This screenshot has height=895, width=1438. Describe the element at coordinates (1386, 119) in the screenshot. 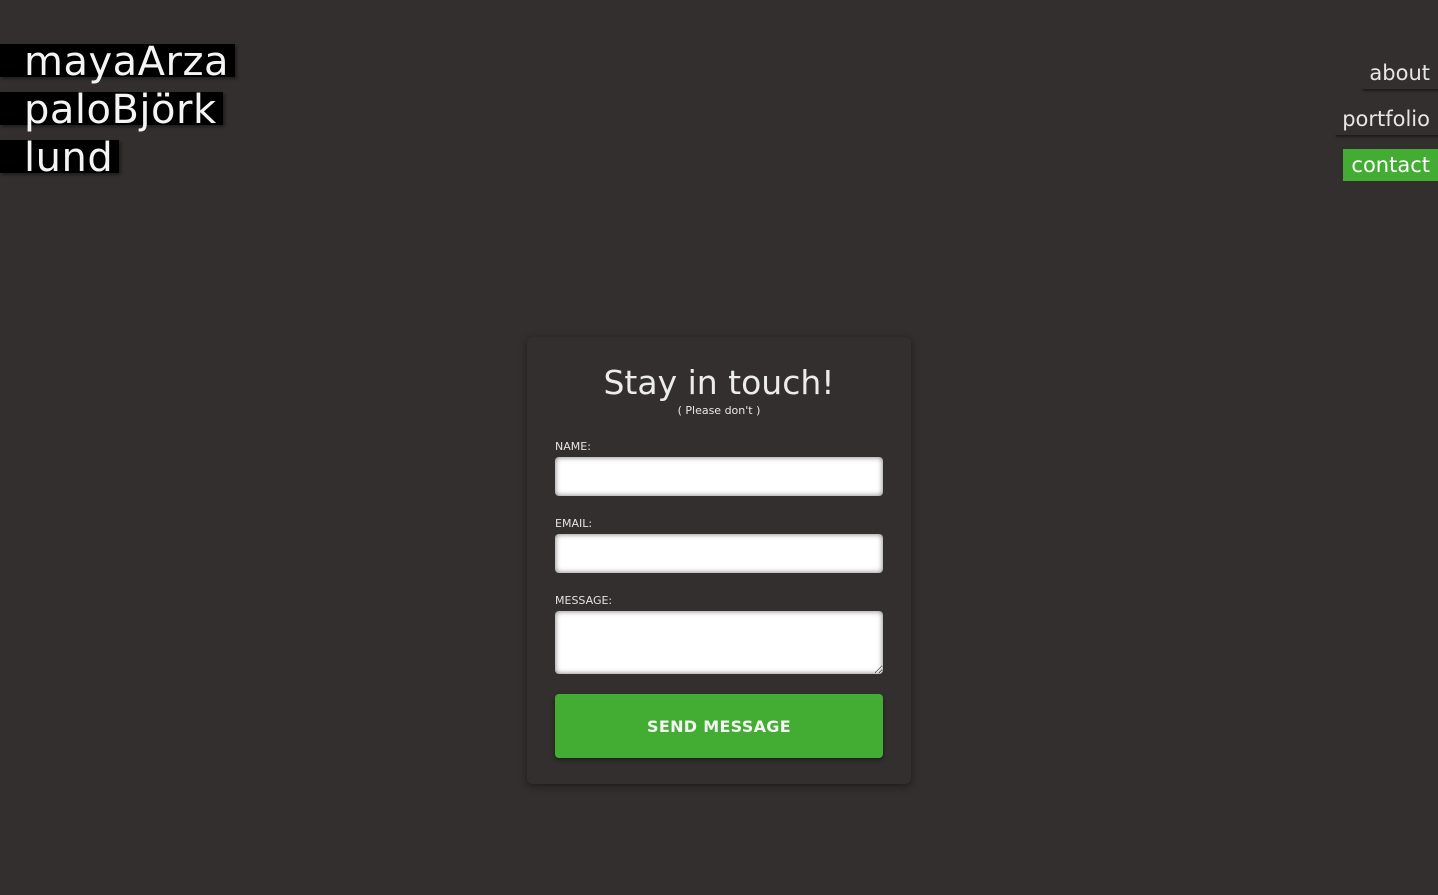

I see `nav-item-portfolio: portfolio` at that location.